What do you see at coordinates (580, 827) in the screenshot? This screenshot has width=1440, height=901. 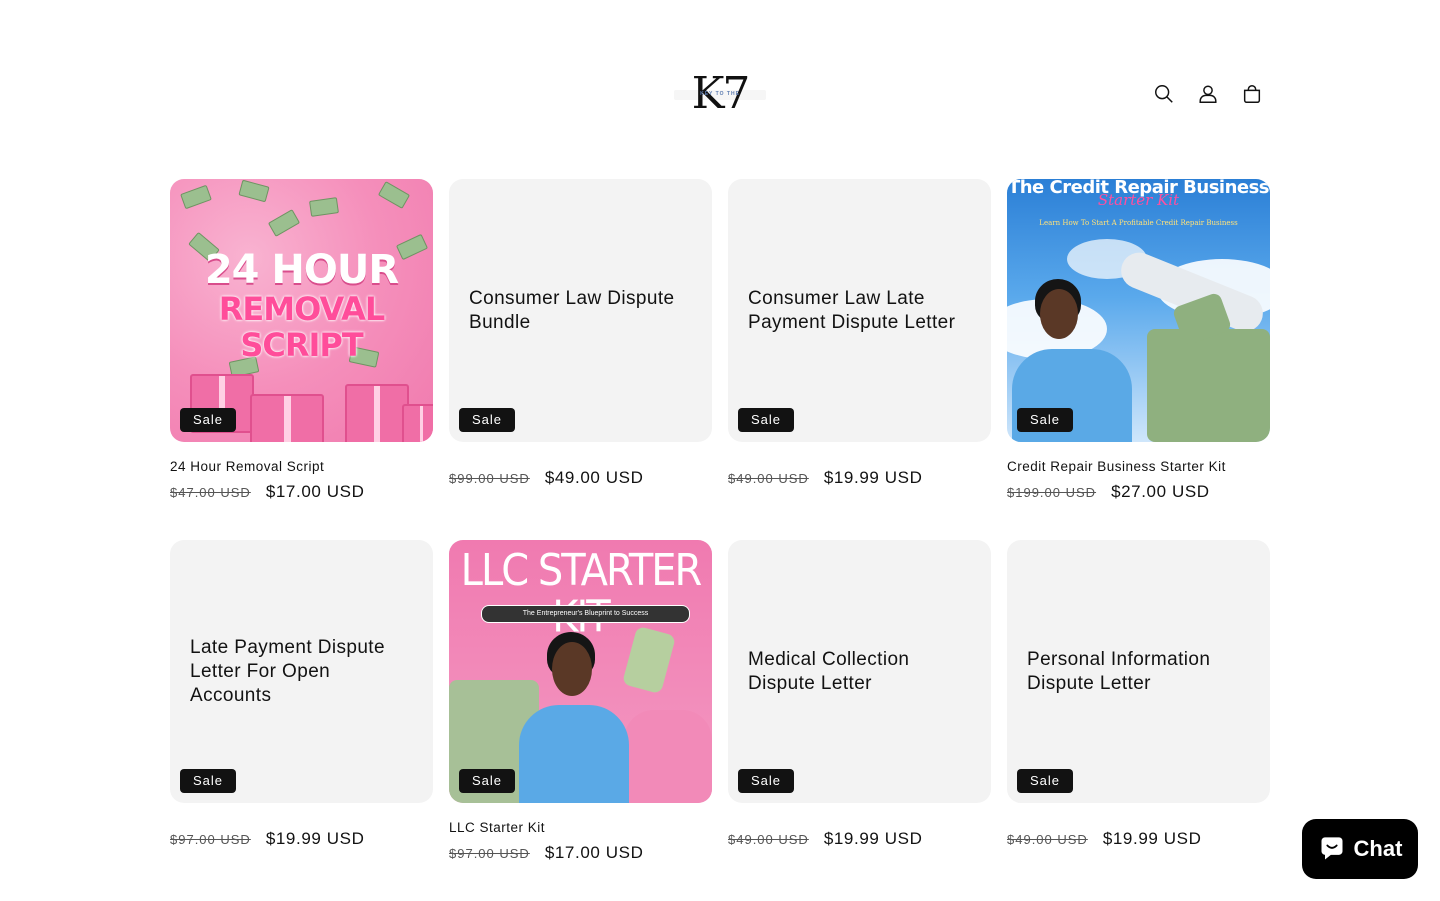 I see `product-title: LLC Starter Kit` at bounding box center [580, 827].